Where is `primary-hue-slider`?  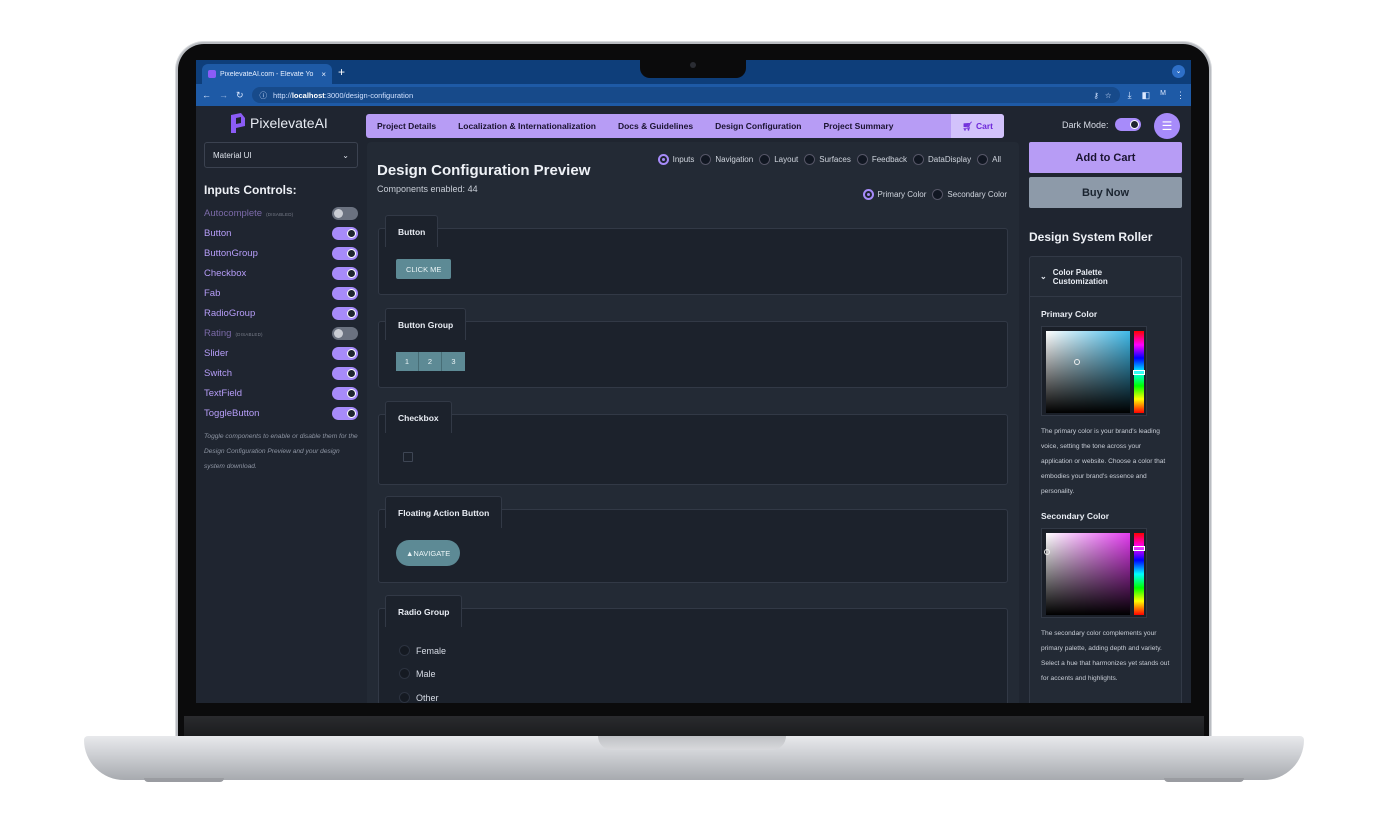
primary-hue-slider is located at coordinates (1139, 372).